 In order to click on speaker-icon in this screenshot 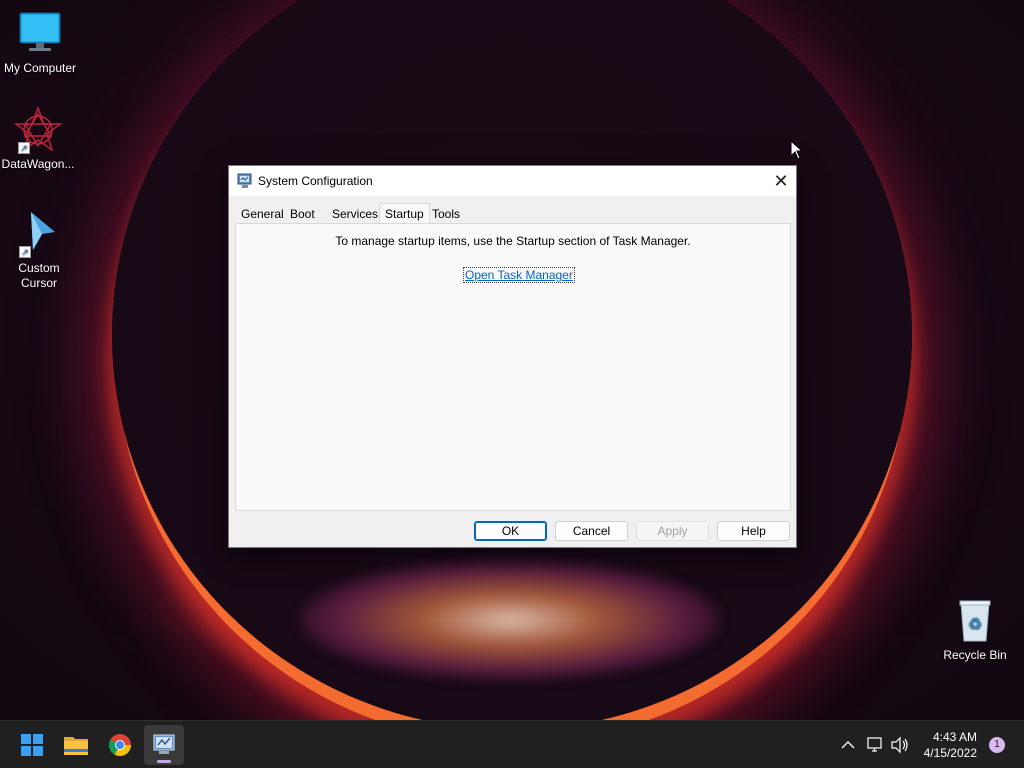, I will do `click(899, 745)`.